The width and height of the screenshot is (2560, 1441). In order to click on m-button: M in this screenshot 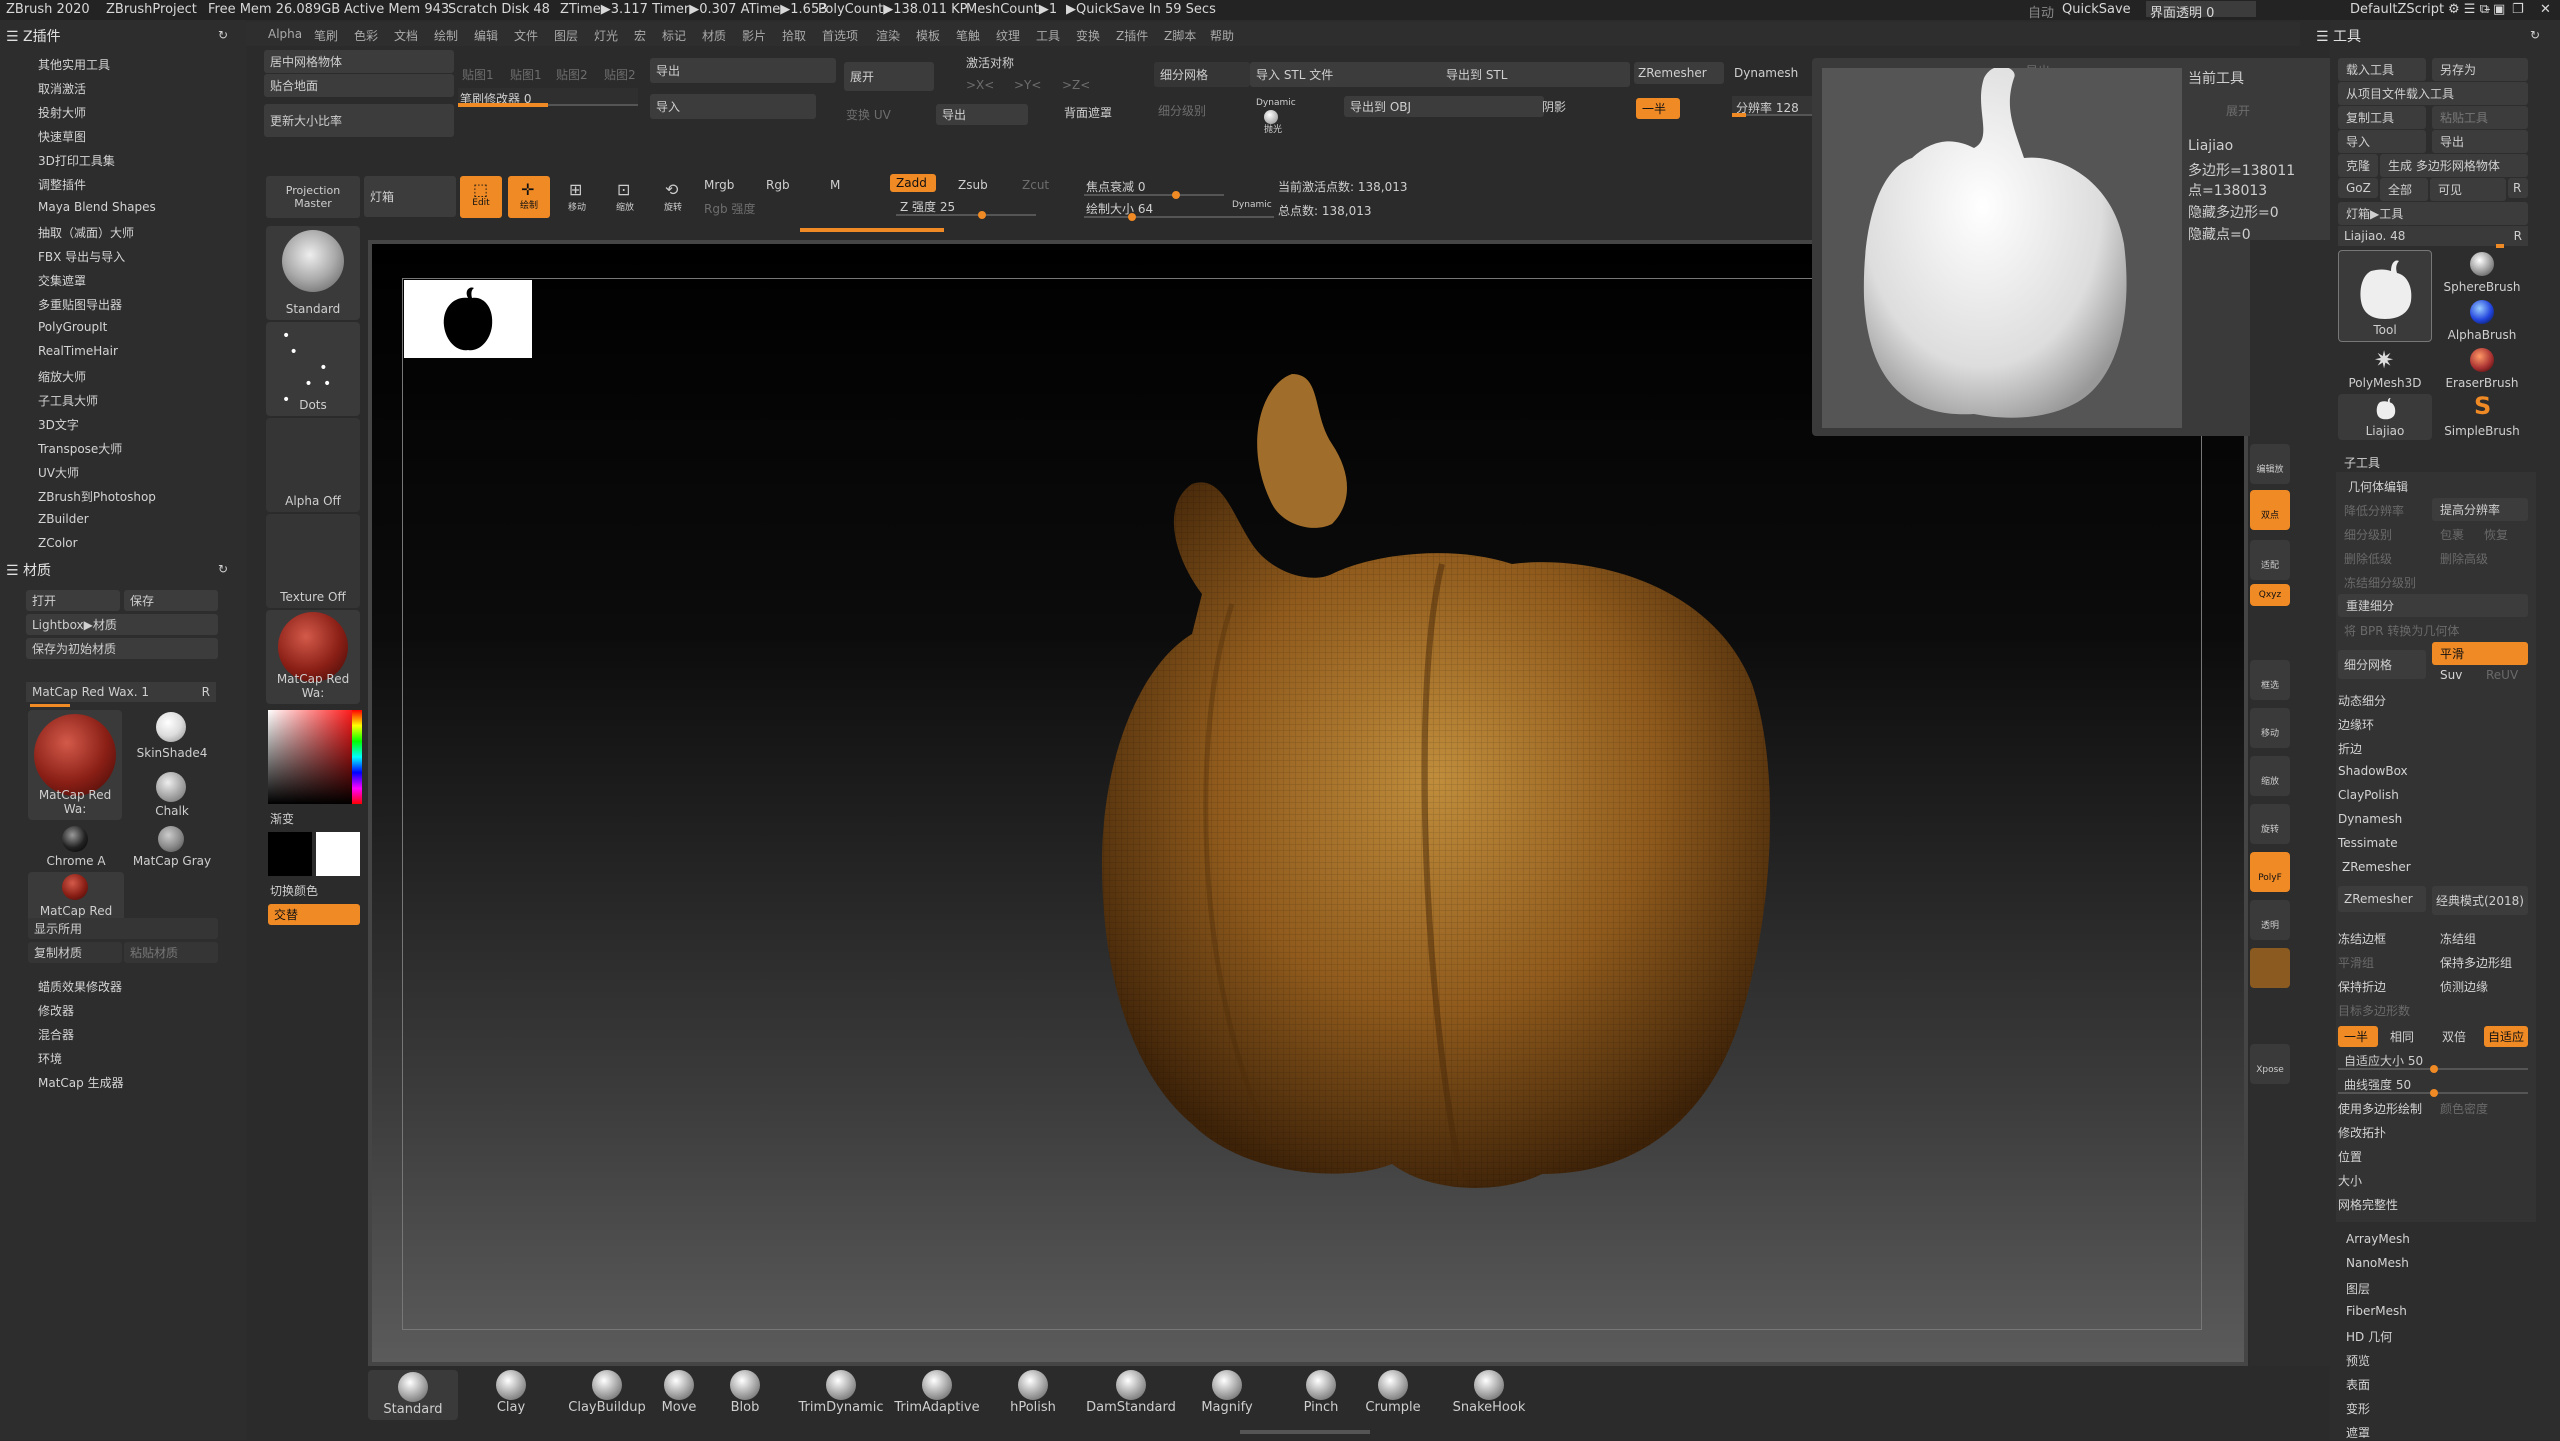, I will do `click(835, 185)`.